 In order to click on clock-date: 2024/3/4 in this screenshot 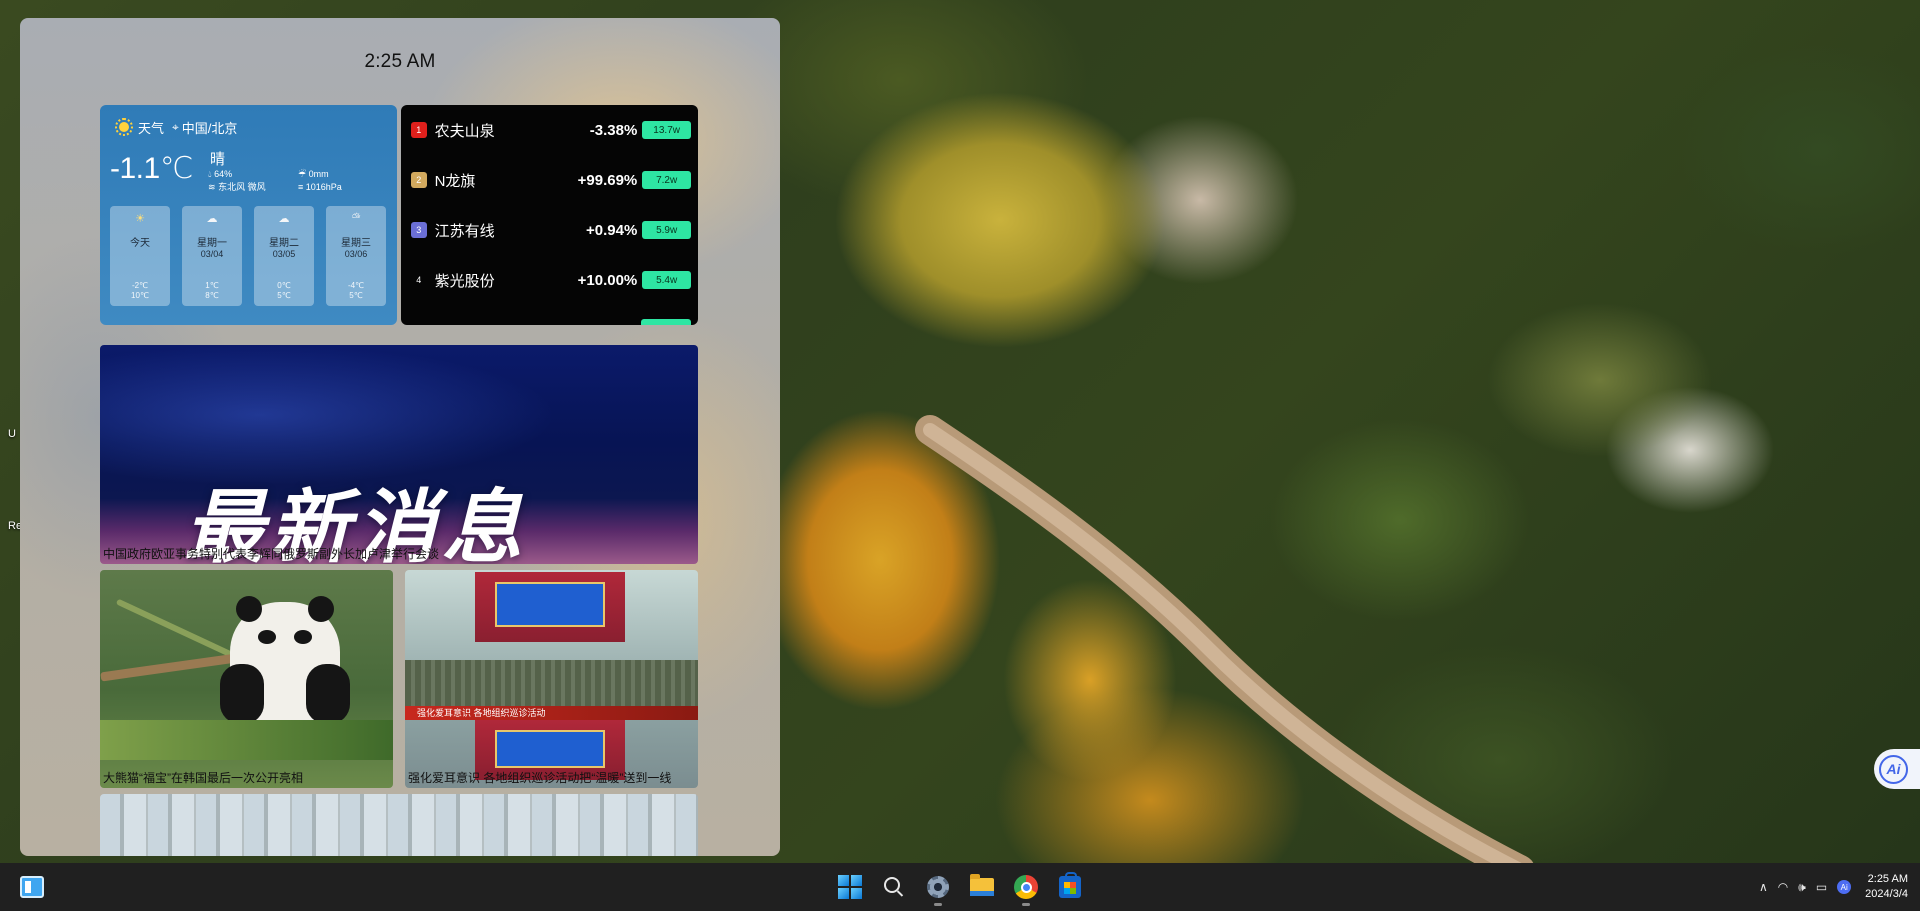, I will do `click(1886, 894)`.